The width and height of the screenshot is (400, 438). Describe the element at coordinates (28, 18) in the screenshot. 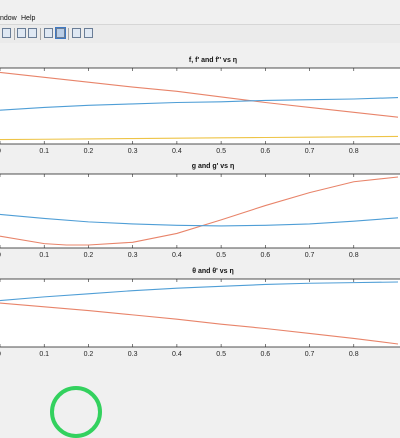

I see `menu-help: Help` at that location.